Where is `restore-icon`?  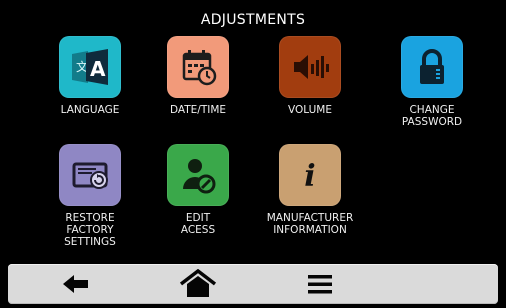 restore-icon is located at coordinates (90, 175).